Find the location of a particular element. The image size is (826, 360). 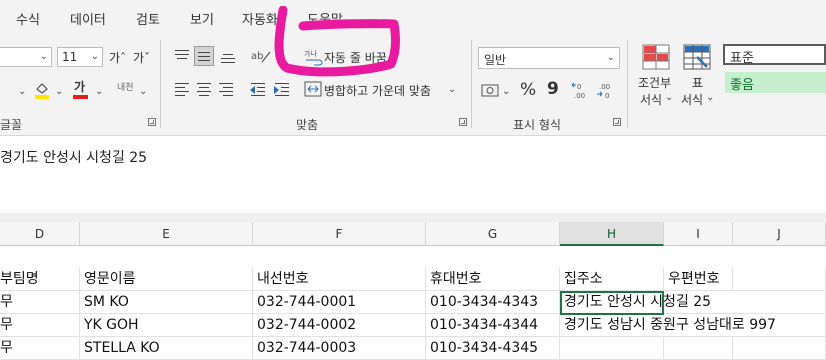

format-as-table-button: 표 서식 ⌄ is located at coordinates (698, 77).